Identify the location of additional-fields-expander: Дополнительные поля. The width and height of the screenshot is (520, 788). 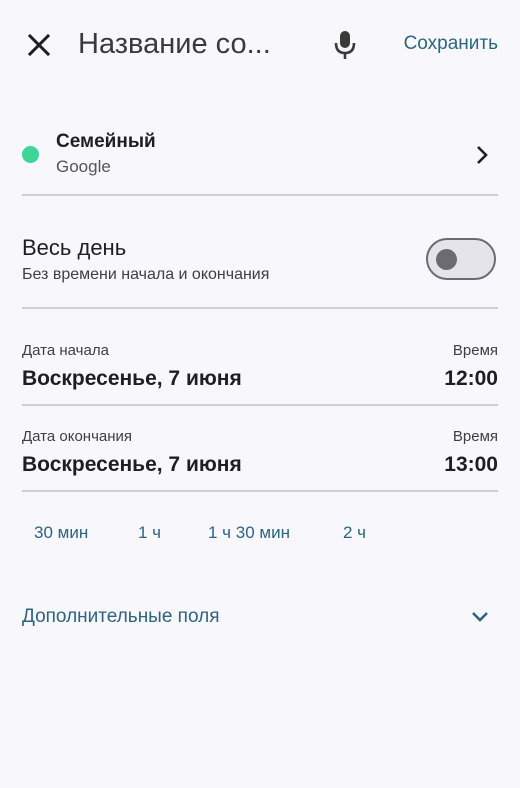
(260, 618).